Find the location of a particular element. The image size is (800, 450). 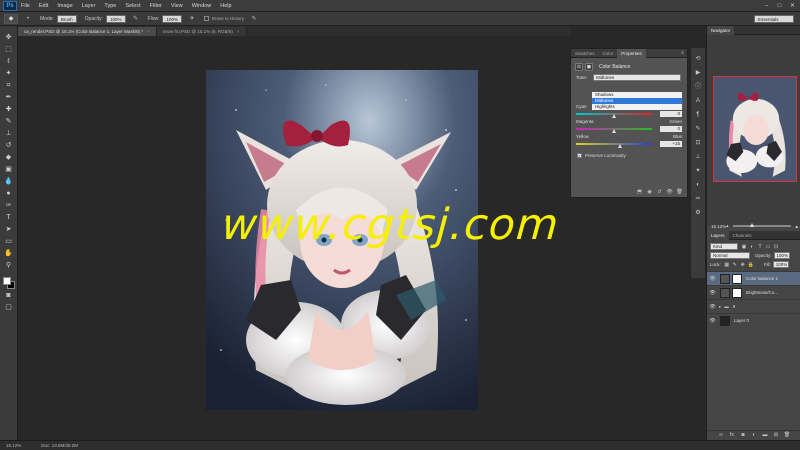

brush-presets-icon: ⊡ is located at coordinates (698, 143).